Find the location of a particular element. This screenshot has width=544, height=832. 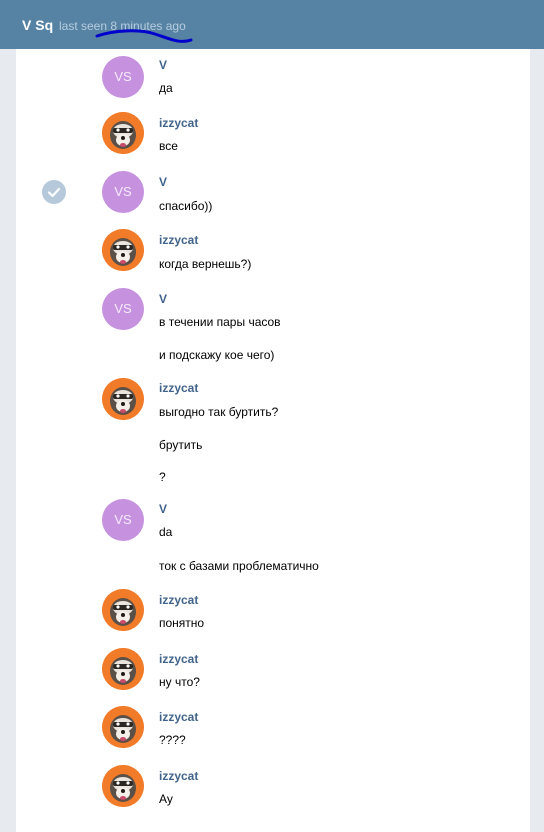

message-text: да is located at coordinates (166, 88).